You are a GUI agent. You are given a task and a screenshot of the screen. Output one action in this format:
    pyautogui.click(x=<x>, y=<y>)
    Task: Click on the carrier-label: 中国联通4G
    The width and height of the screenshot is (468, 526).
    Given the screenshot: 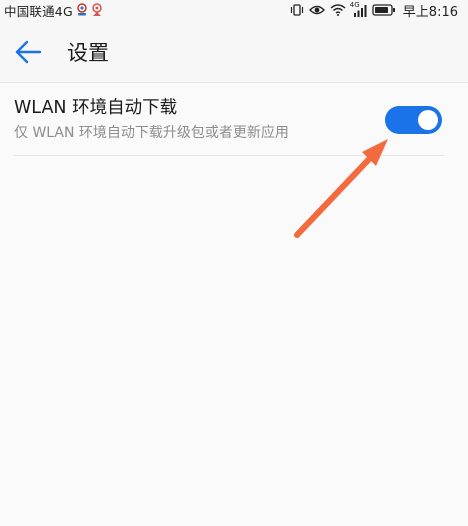 What is the action you would take?
    pyautogui.click(x=38, y=11)
    